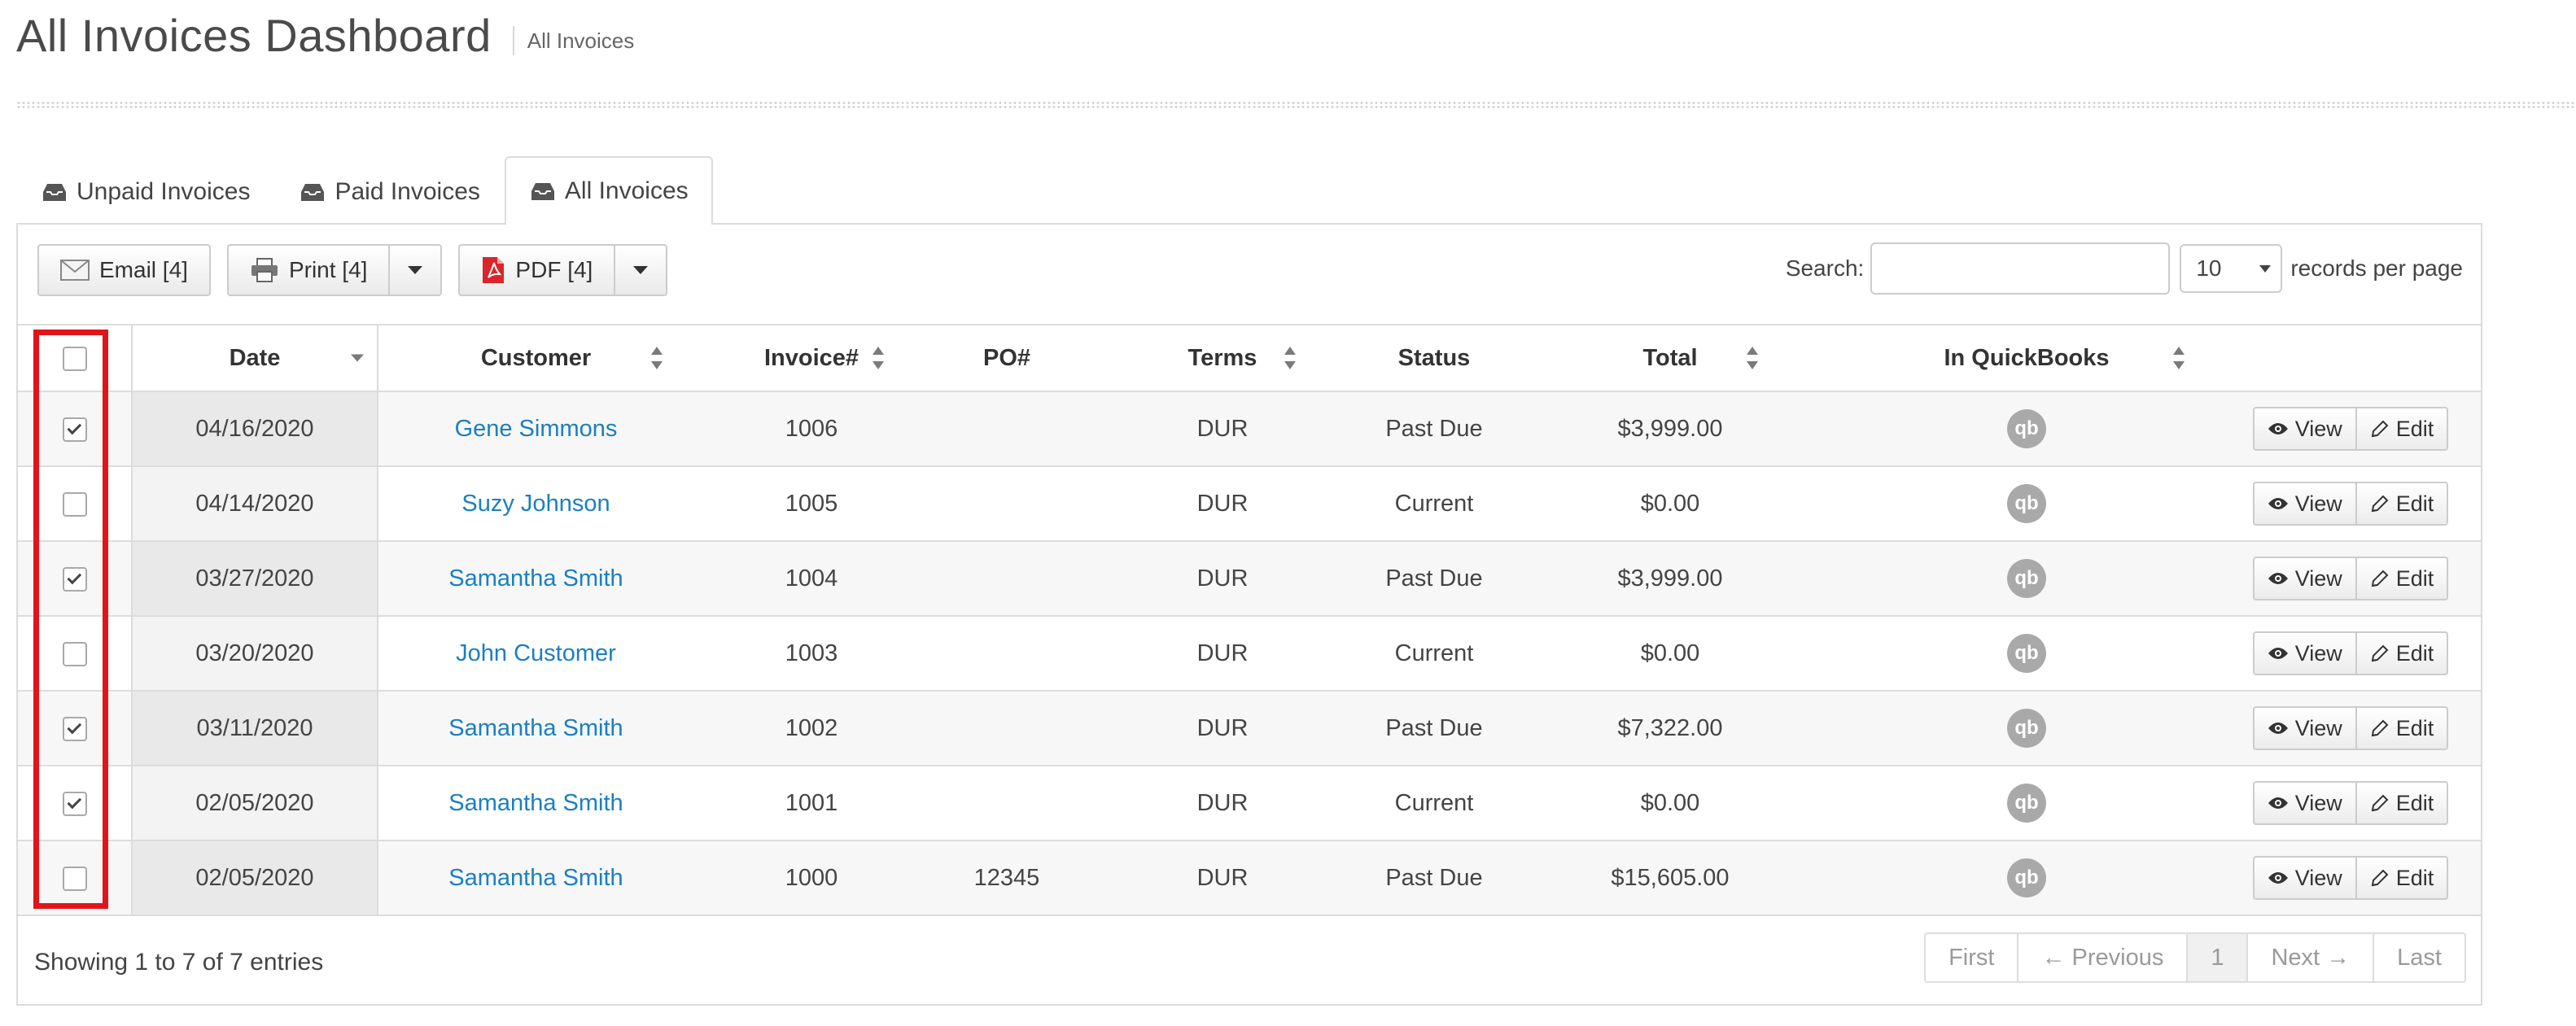  What do you see at coordinates (2265, 268) in the screenshot?
I see `chevron-down-icon` at bounding box center [2265, 268].